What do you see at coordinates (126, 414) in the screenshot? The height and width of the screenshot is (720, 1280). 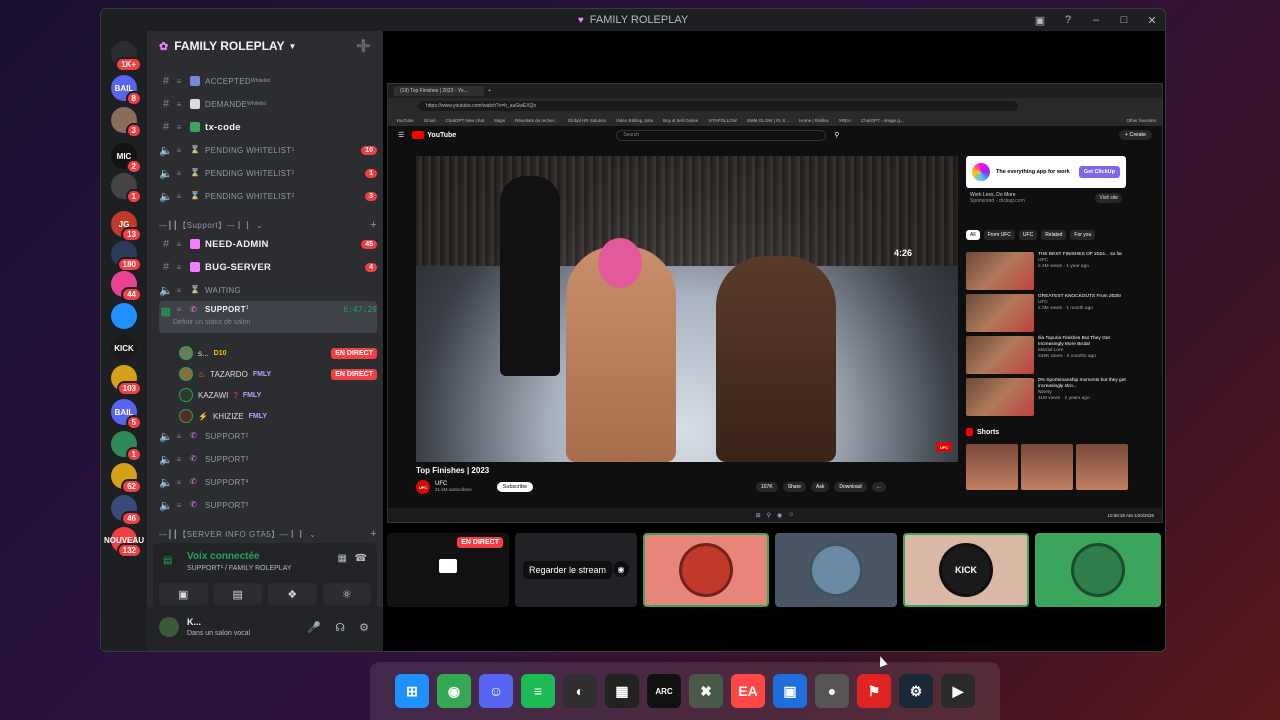 I see `server-icon: BAIL 5` at bounding box center [126, 414].